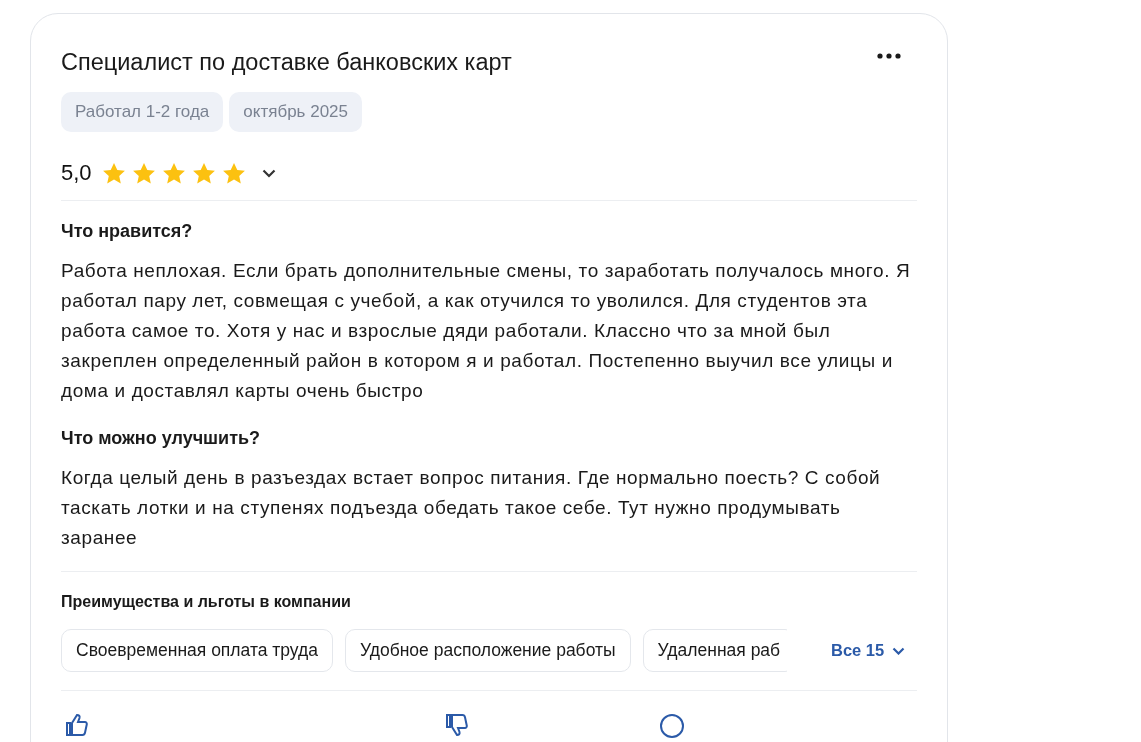 The width and height of the screenshot is (1141, 742). Describe the element at coordinates (295, 112) in the screenshot. I see `review-tag: октябрь 2025` at that location.